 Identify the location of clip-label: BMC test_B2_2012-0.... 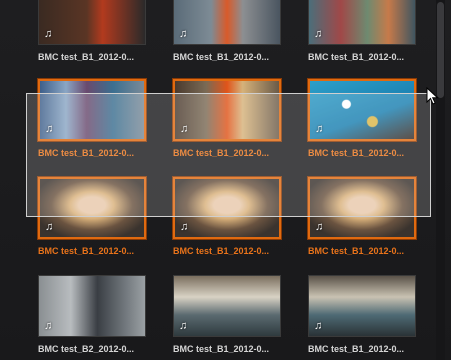
(86, 349).